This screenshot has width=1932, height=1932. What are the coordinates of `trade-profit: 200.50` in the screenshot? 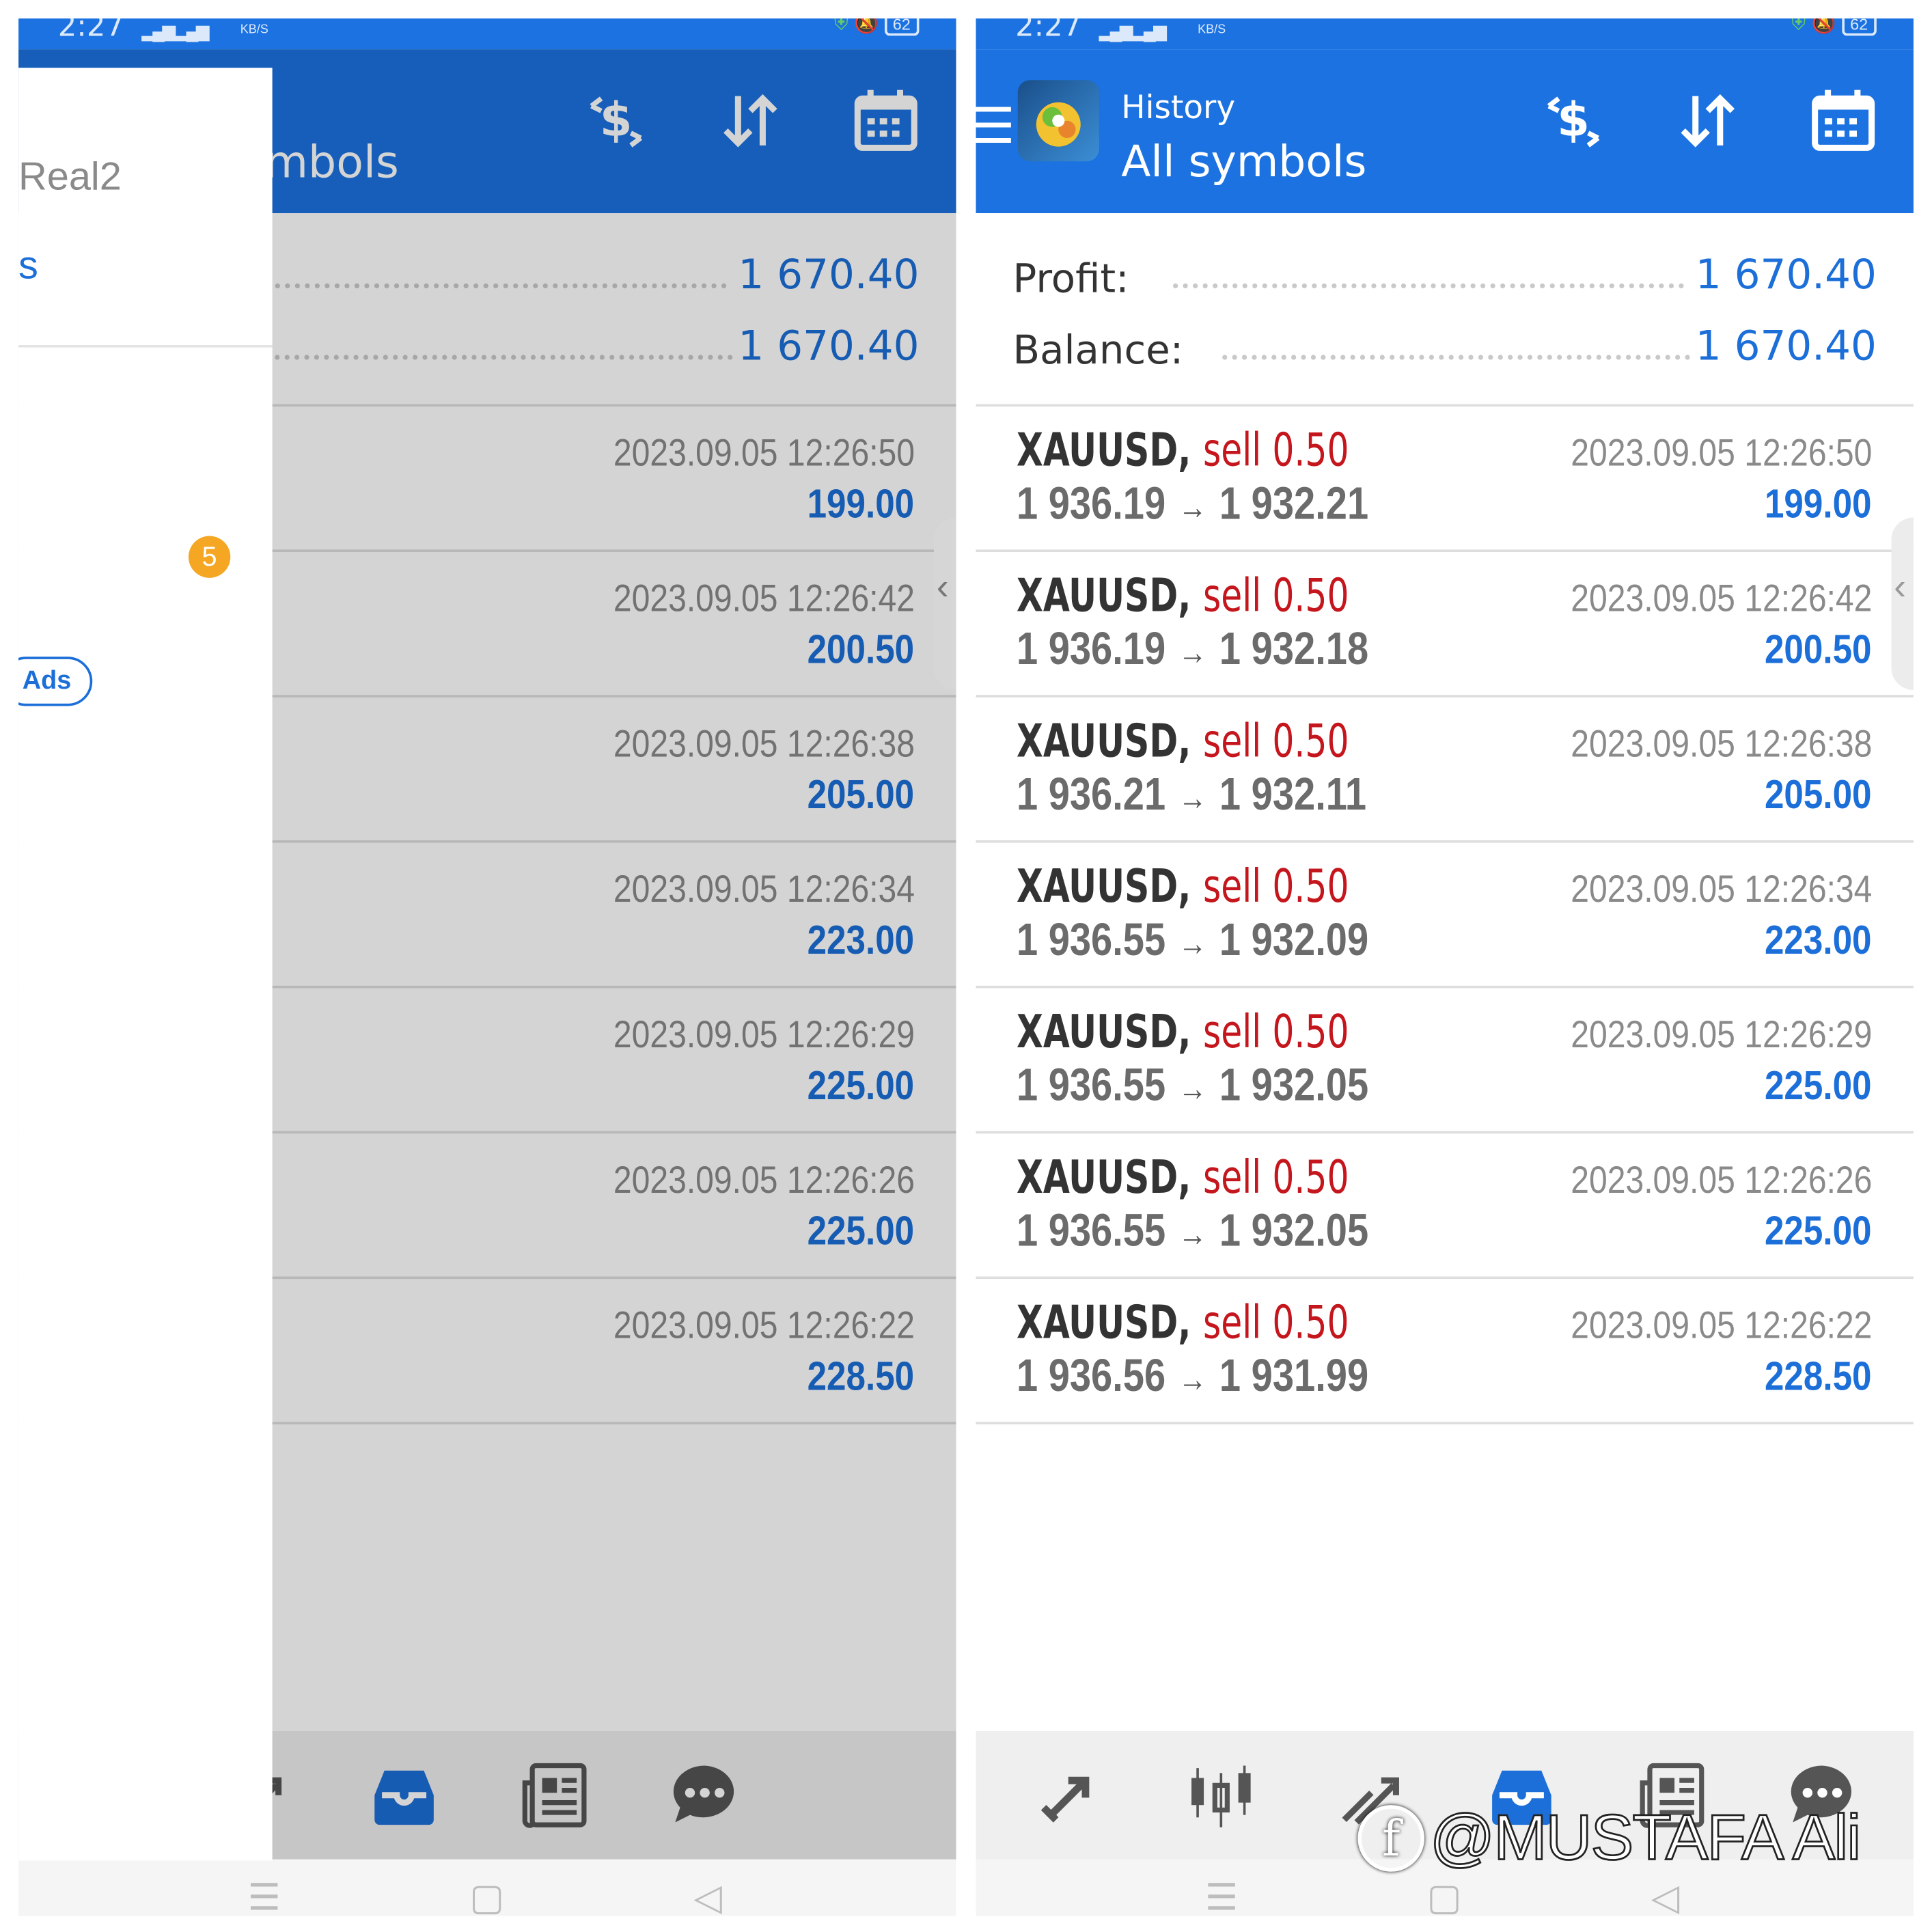 It's located at (1819, 649).